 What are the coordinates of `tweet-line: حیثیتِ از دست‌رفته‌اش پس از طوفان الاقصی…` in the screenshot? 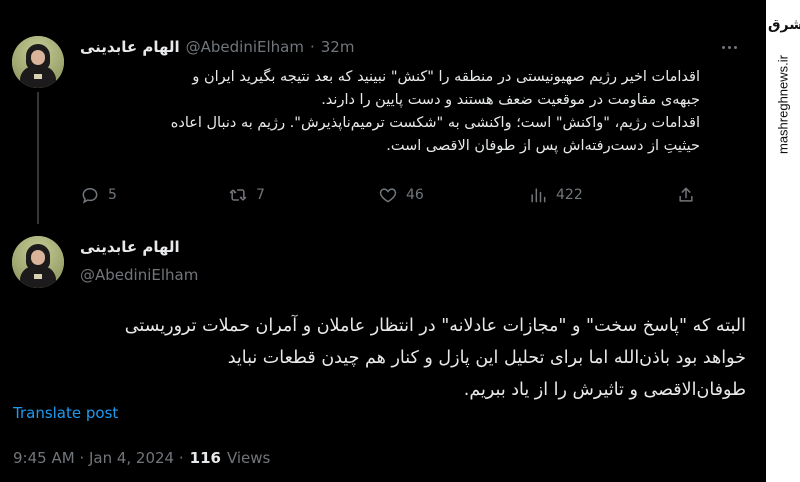 It's located at (543, 146).